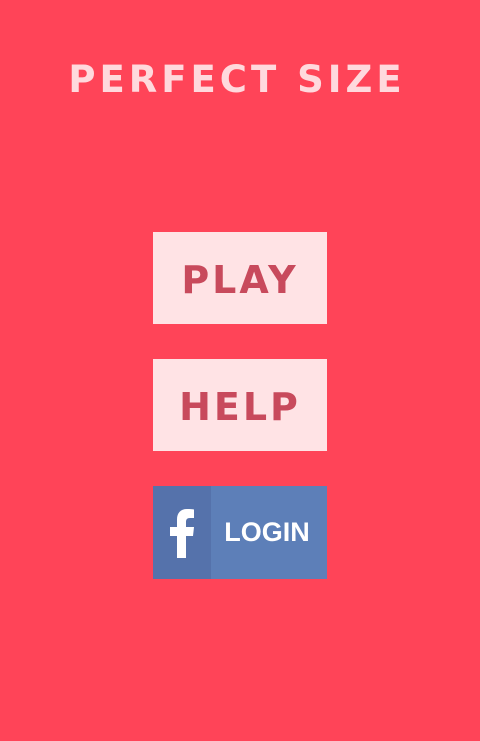  I want to click on help-button-label: HELP, so click(240, 407).